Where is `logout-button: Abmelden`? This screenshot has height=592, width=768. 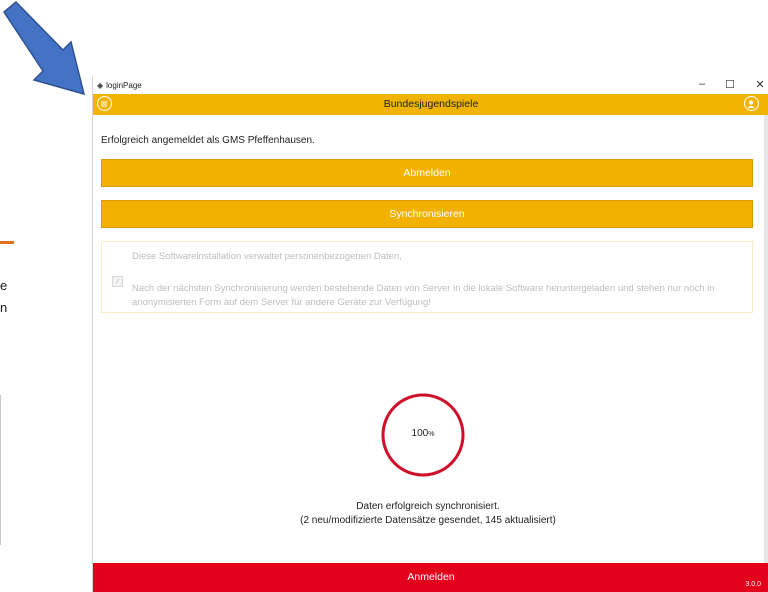 logout-button: Abmelden is located at coordinates (427, 173).